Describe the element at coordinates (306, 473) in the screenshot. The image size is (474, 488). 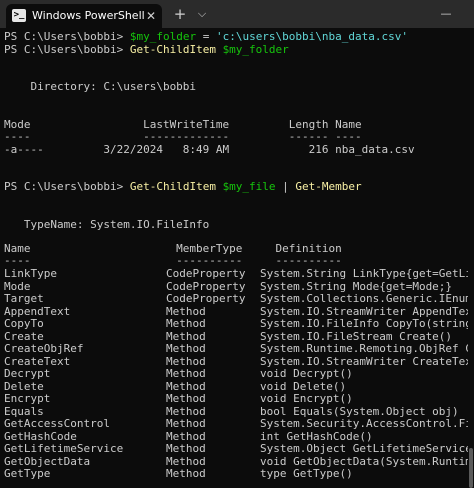
I see `member-def: type GetType()` at that location.